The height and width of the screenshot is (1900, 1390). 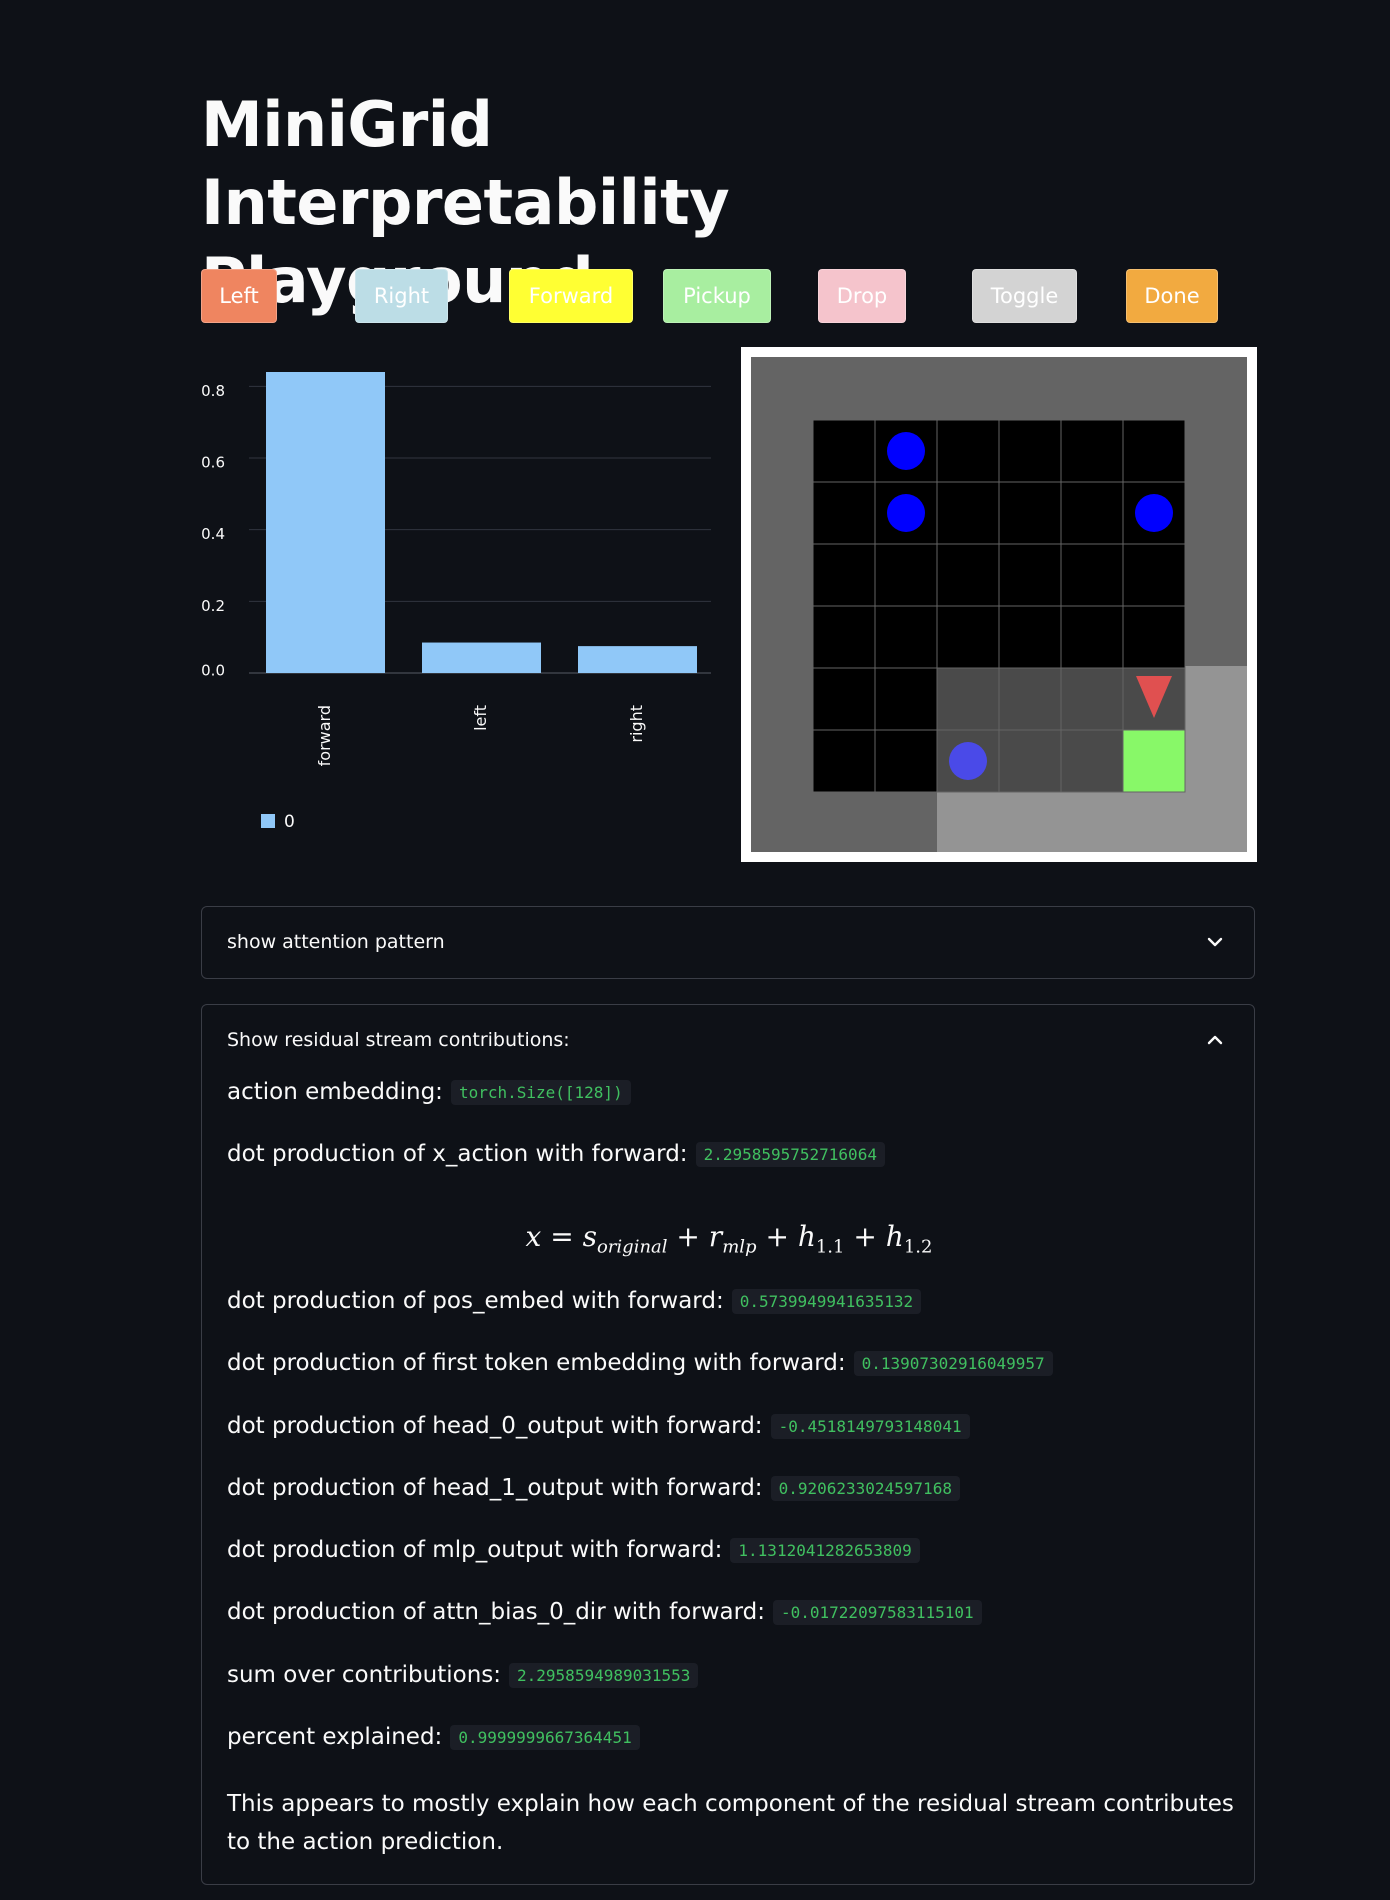 What do you see at coordinates (461, 591) in the screenshot?
I see `action-probability-chart: 0.0 0.2 0.4 0.6 0.8 forward left right 0` at bounding box center [461, 591].